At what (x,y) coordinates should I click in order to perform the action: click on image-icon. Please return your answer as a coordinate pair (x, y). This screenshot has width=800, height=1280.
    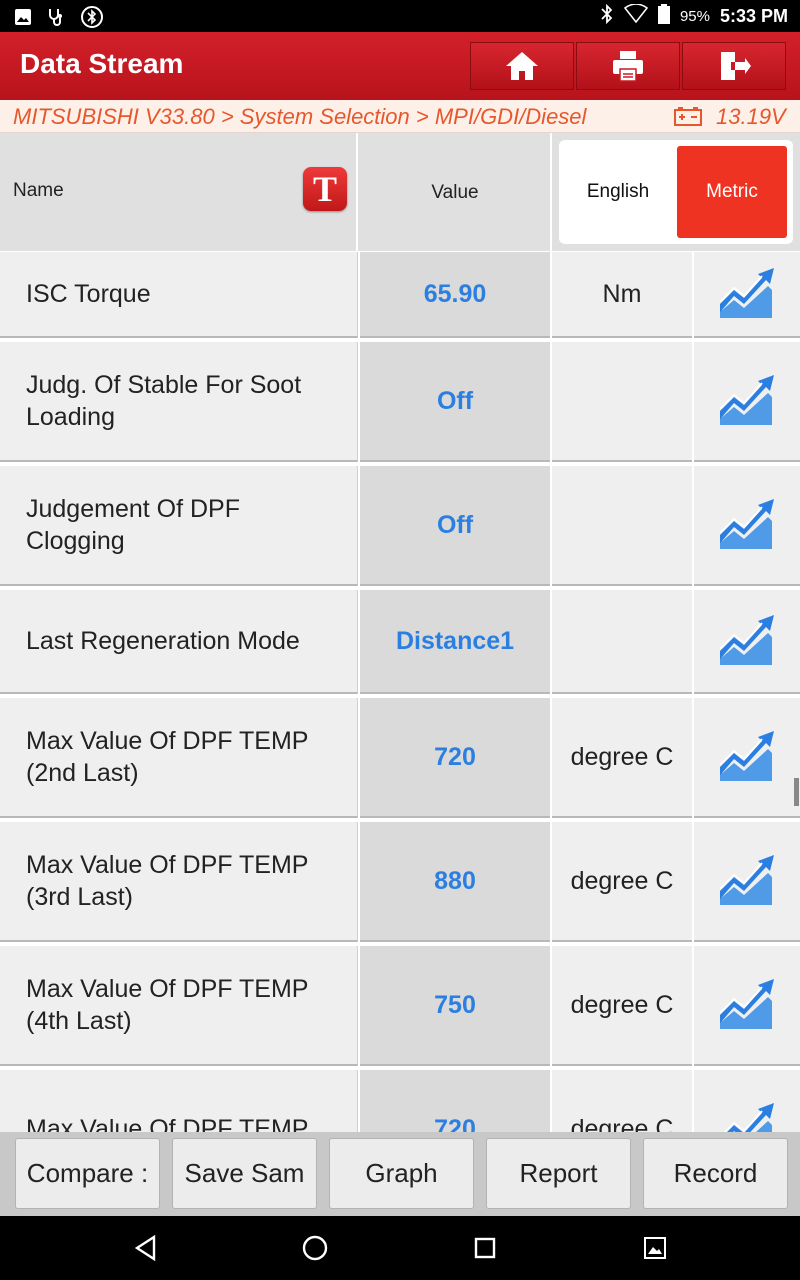
    Looking at the image, I should click on (23, 19).